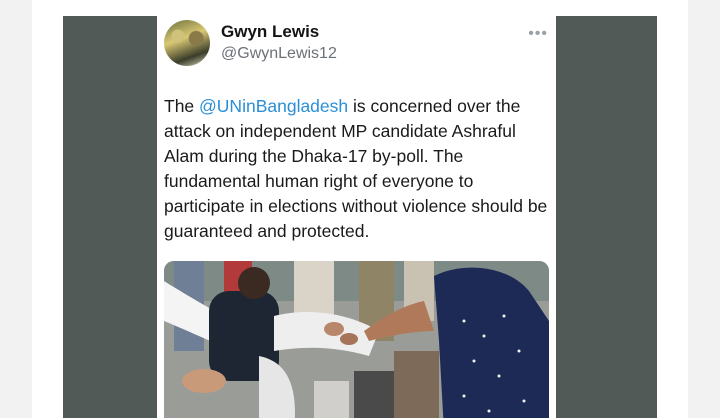 This screenshot has height=418, width=720. Describe the element at coordinates (279, 54) in the screenshot. I see `author-handle: @GwynLewis12` at that location.